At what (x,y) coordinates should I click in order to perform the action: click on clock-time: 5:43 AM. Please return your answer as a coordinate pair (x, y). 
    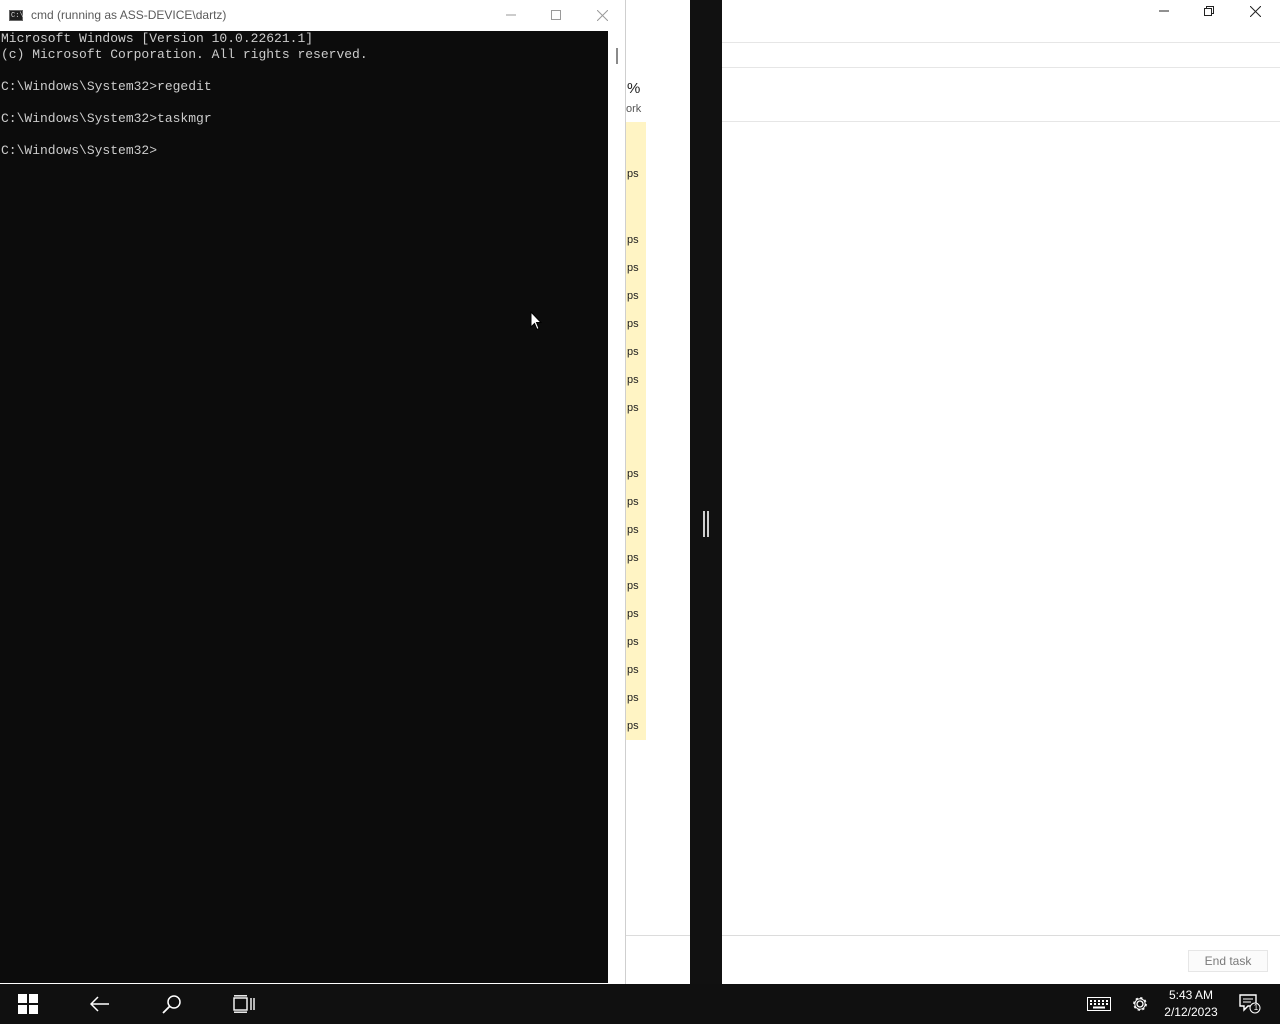
    Looking at the image, I should click on (1191, 995).